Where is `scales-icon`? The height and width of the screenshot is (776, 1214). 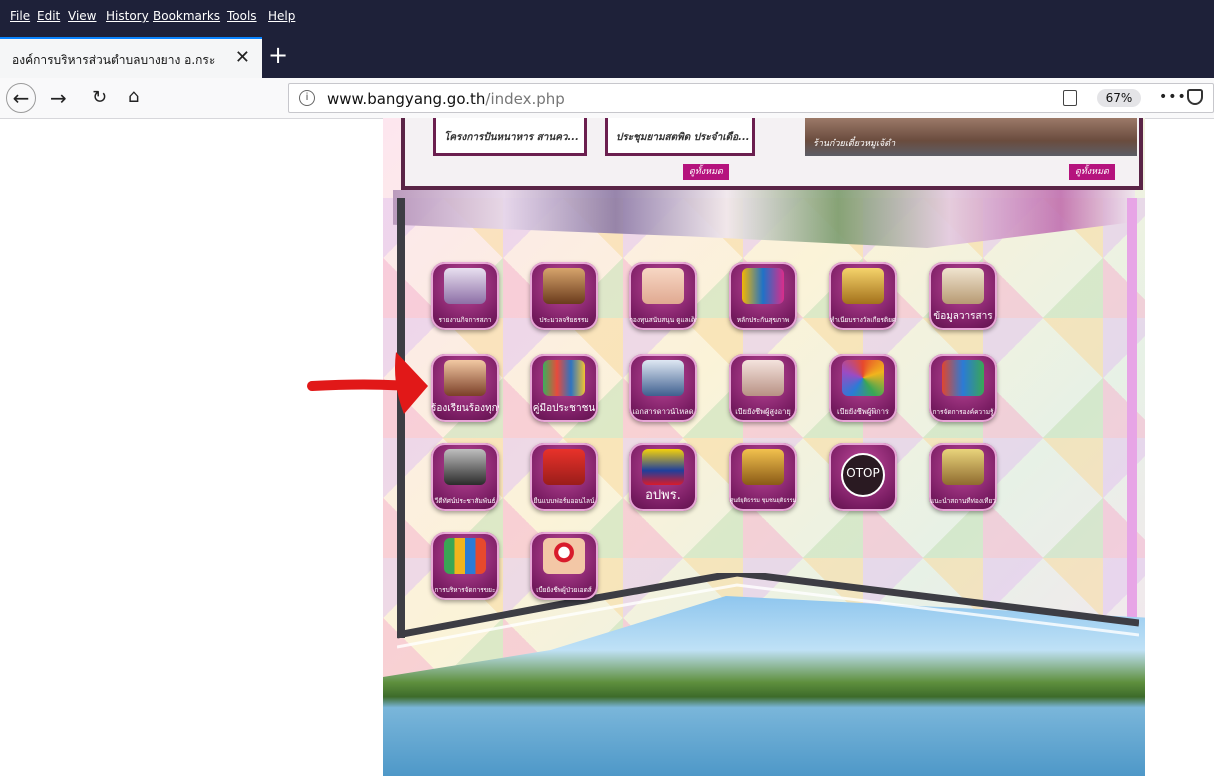 scales-icon is located at coordinates (763, 467).